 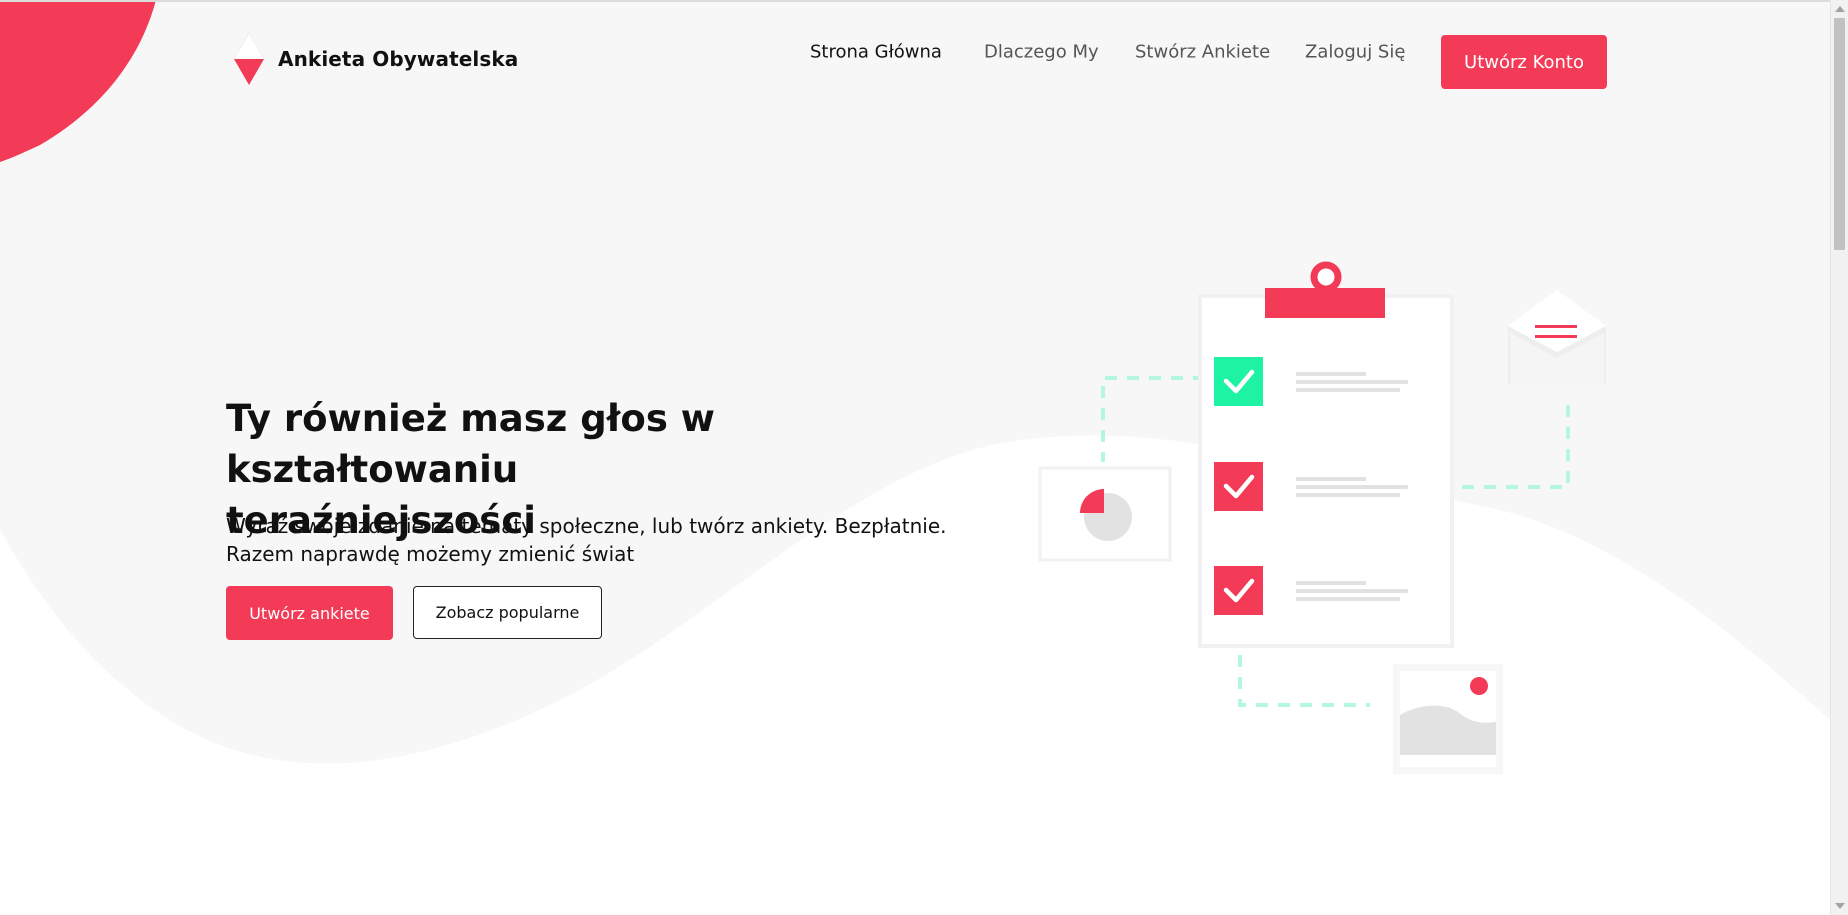 I want to click on pie-chart-icon, so click(x=1105, y=514).